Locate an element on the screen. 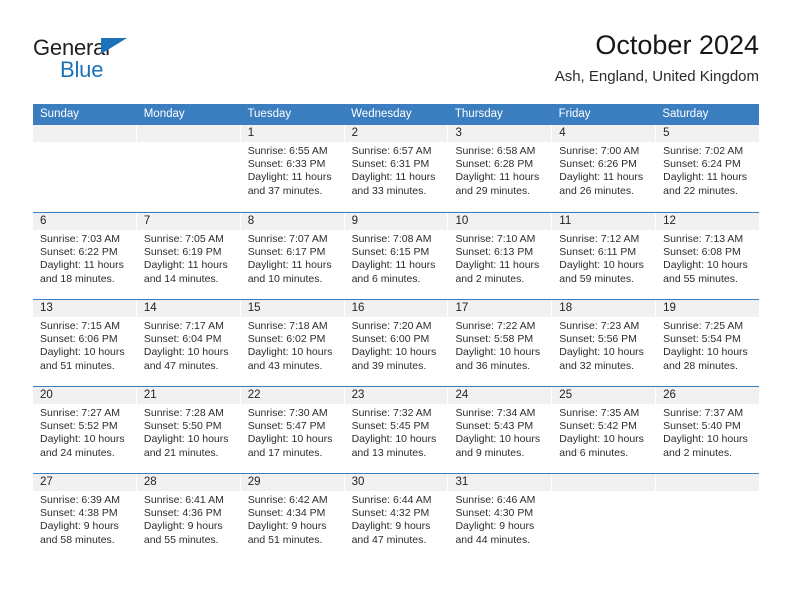  day-number: 7 is located at coordinates (188, 221).